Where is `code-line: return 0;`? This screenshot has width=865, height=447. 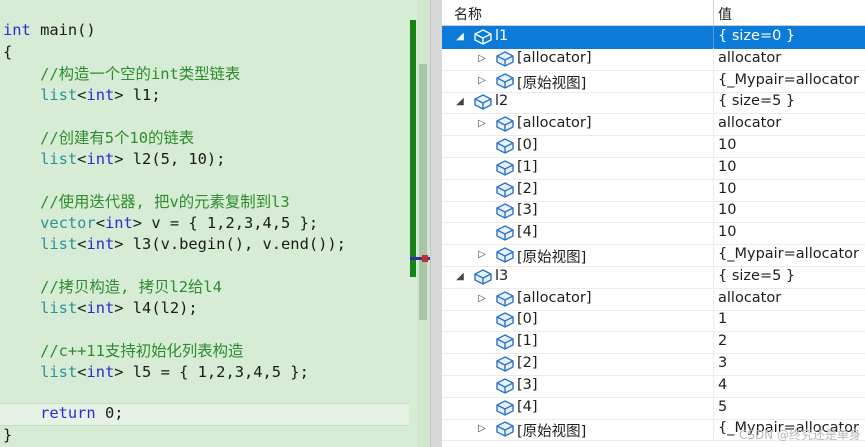
code-line: return 0; is located at coordinates (63, 413).